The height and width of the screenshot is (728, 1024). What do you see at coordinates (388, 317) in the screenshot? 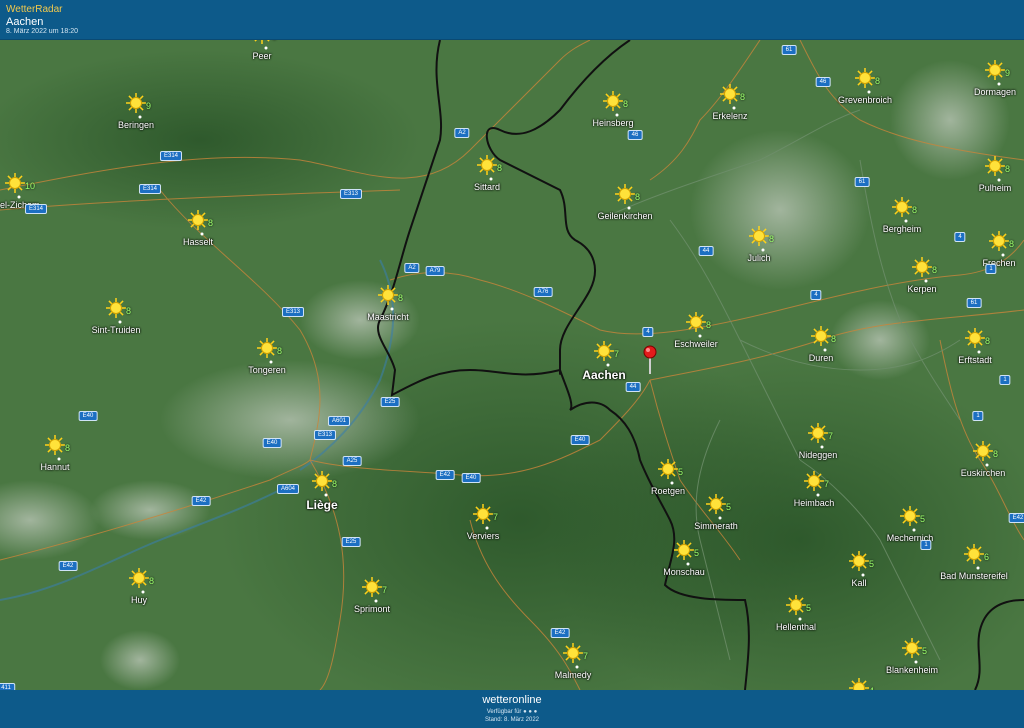
I see `city-label: Maastricht` at bounding box center [388, 317].